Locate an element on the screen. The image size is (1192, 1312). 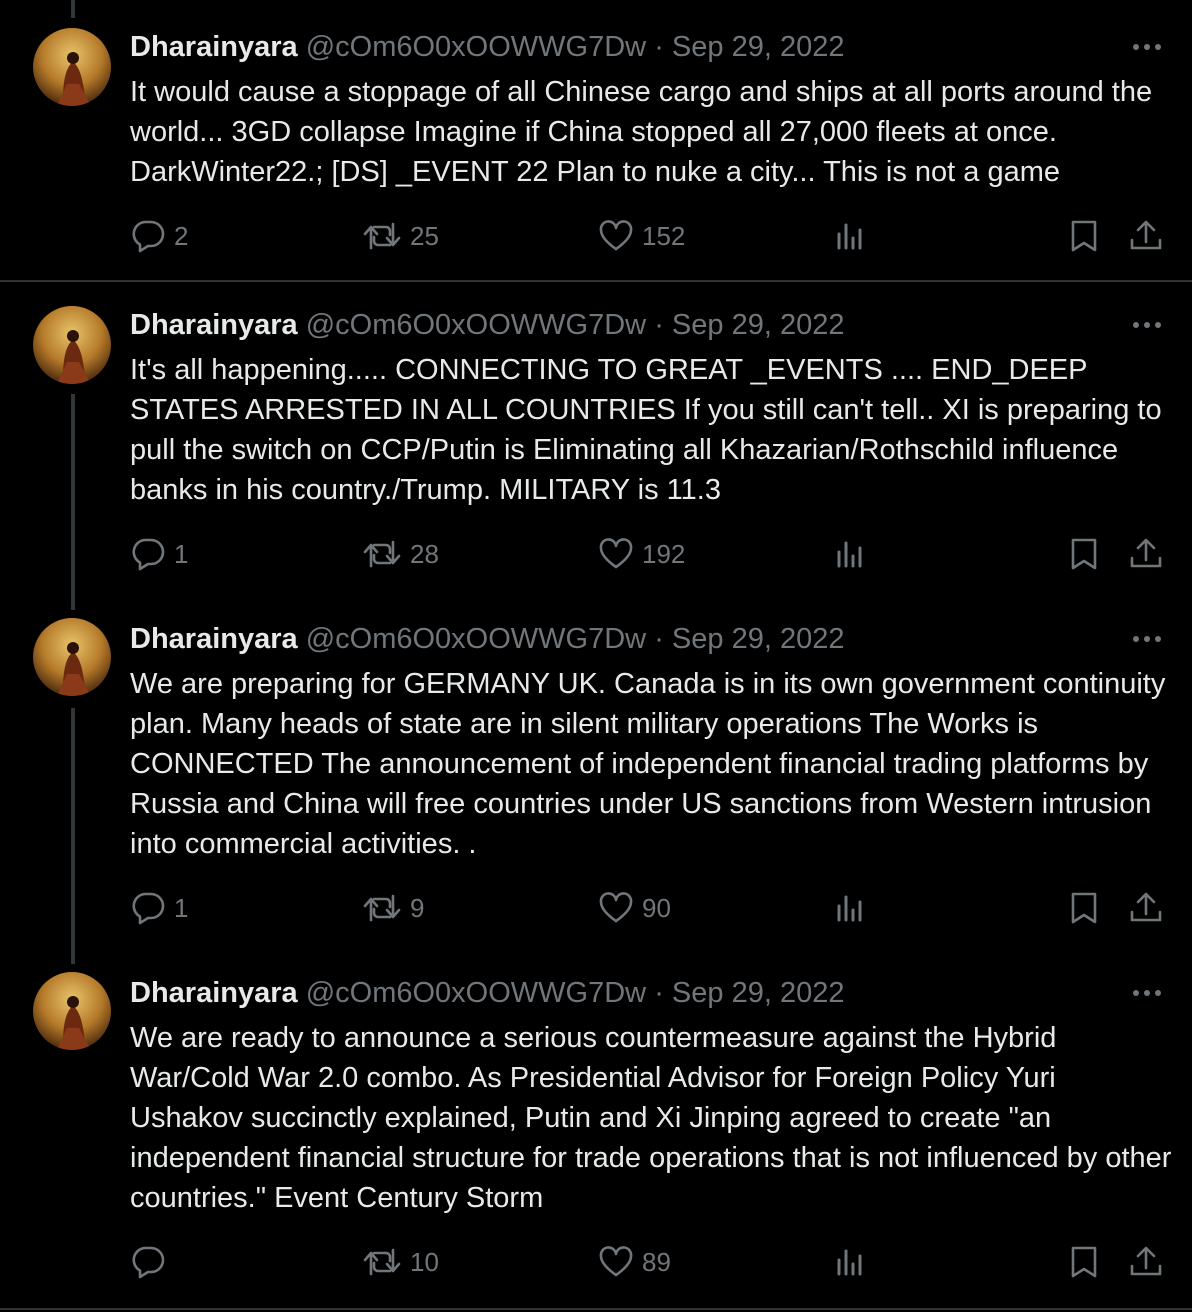
like-button: 152 is located at coordinates (641, 236).